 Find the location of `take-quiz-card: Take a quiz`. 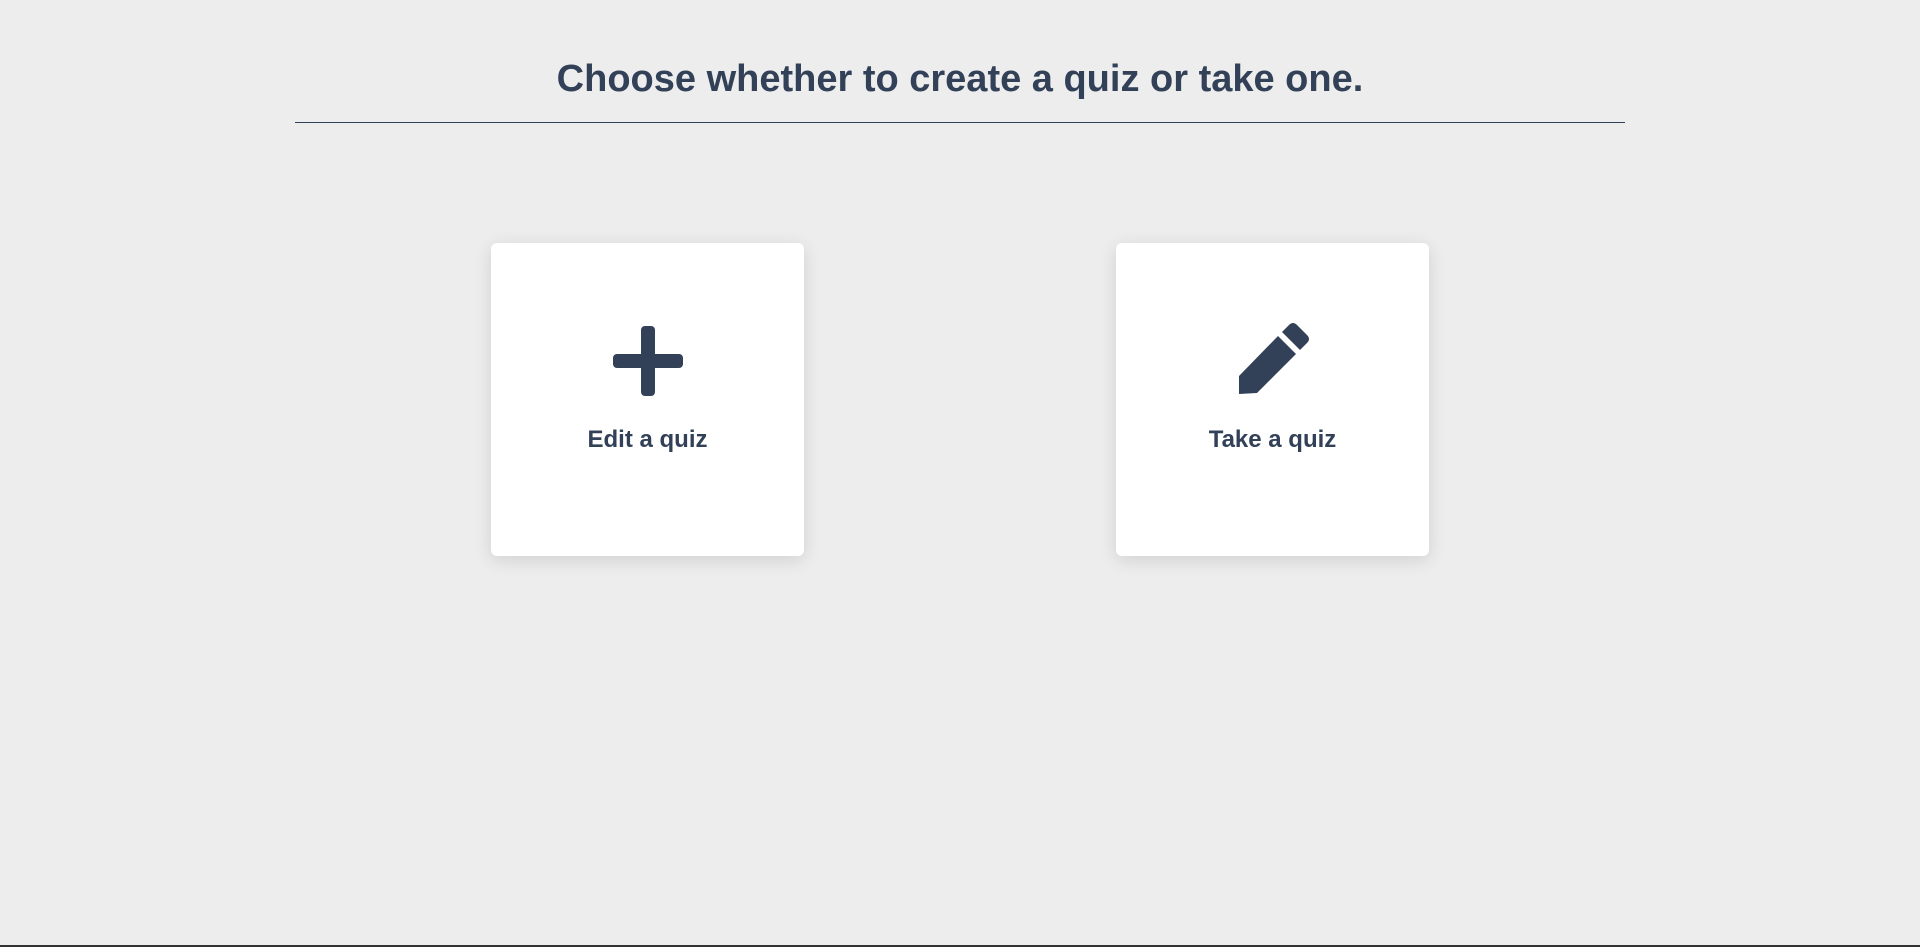

take-quiz-card: Take a quiz is located at coordinates (1272, 399).